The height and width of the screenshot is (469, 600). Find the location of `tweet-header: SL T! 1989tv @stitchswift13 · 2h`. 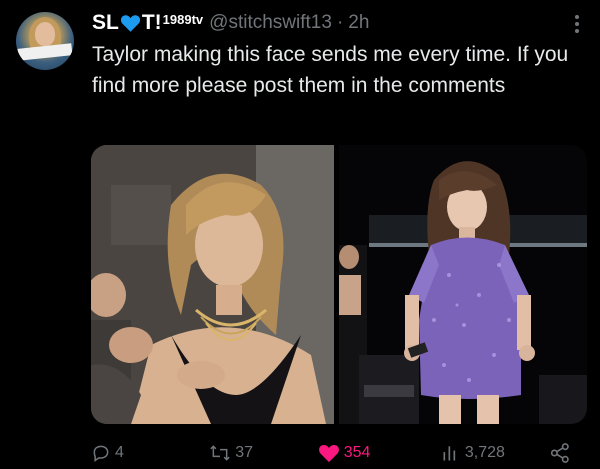

tweet-header: SL T! 1989tv @stitchswift13 · 2h is located at coordinates (339, 23).